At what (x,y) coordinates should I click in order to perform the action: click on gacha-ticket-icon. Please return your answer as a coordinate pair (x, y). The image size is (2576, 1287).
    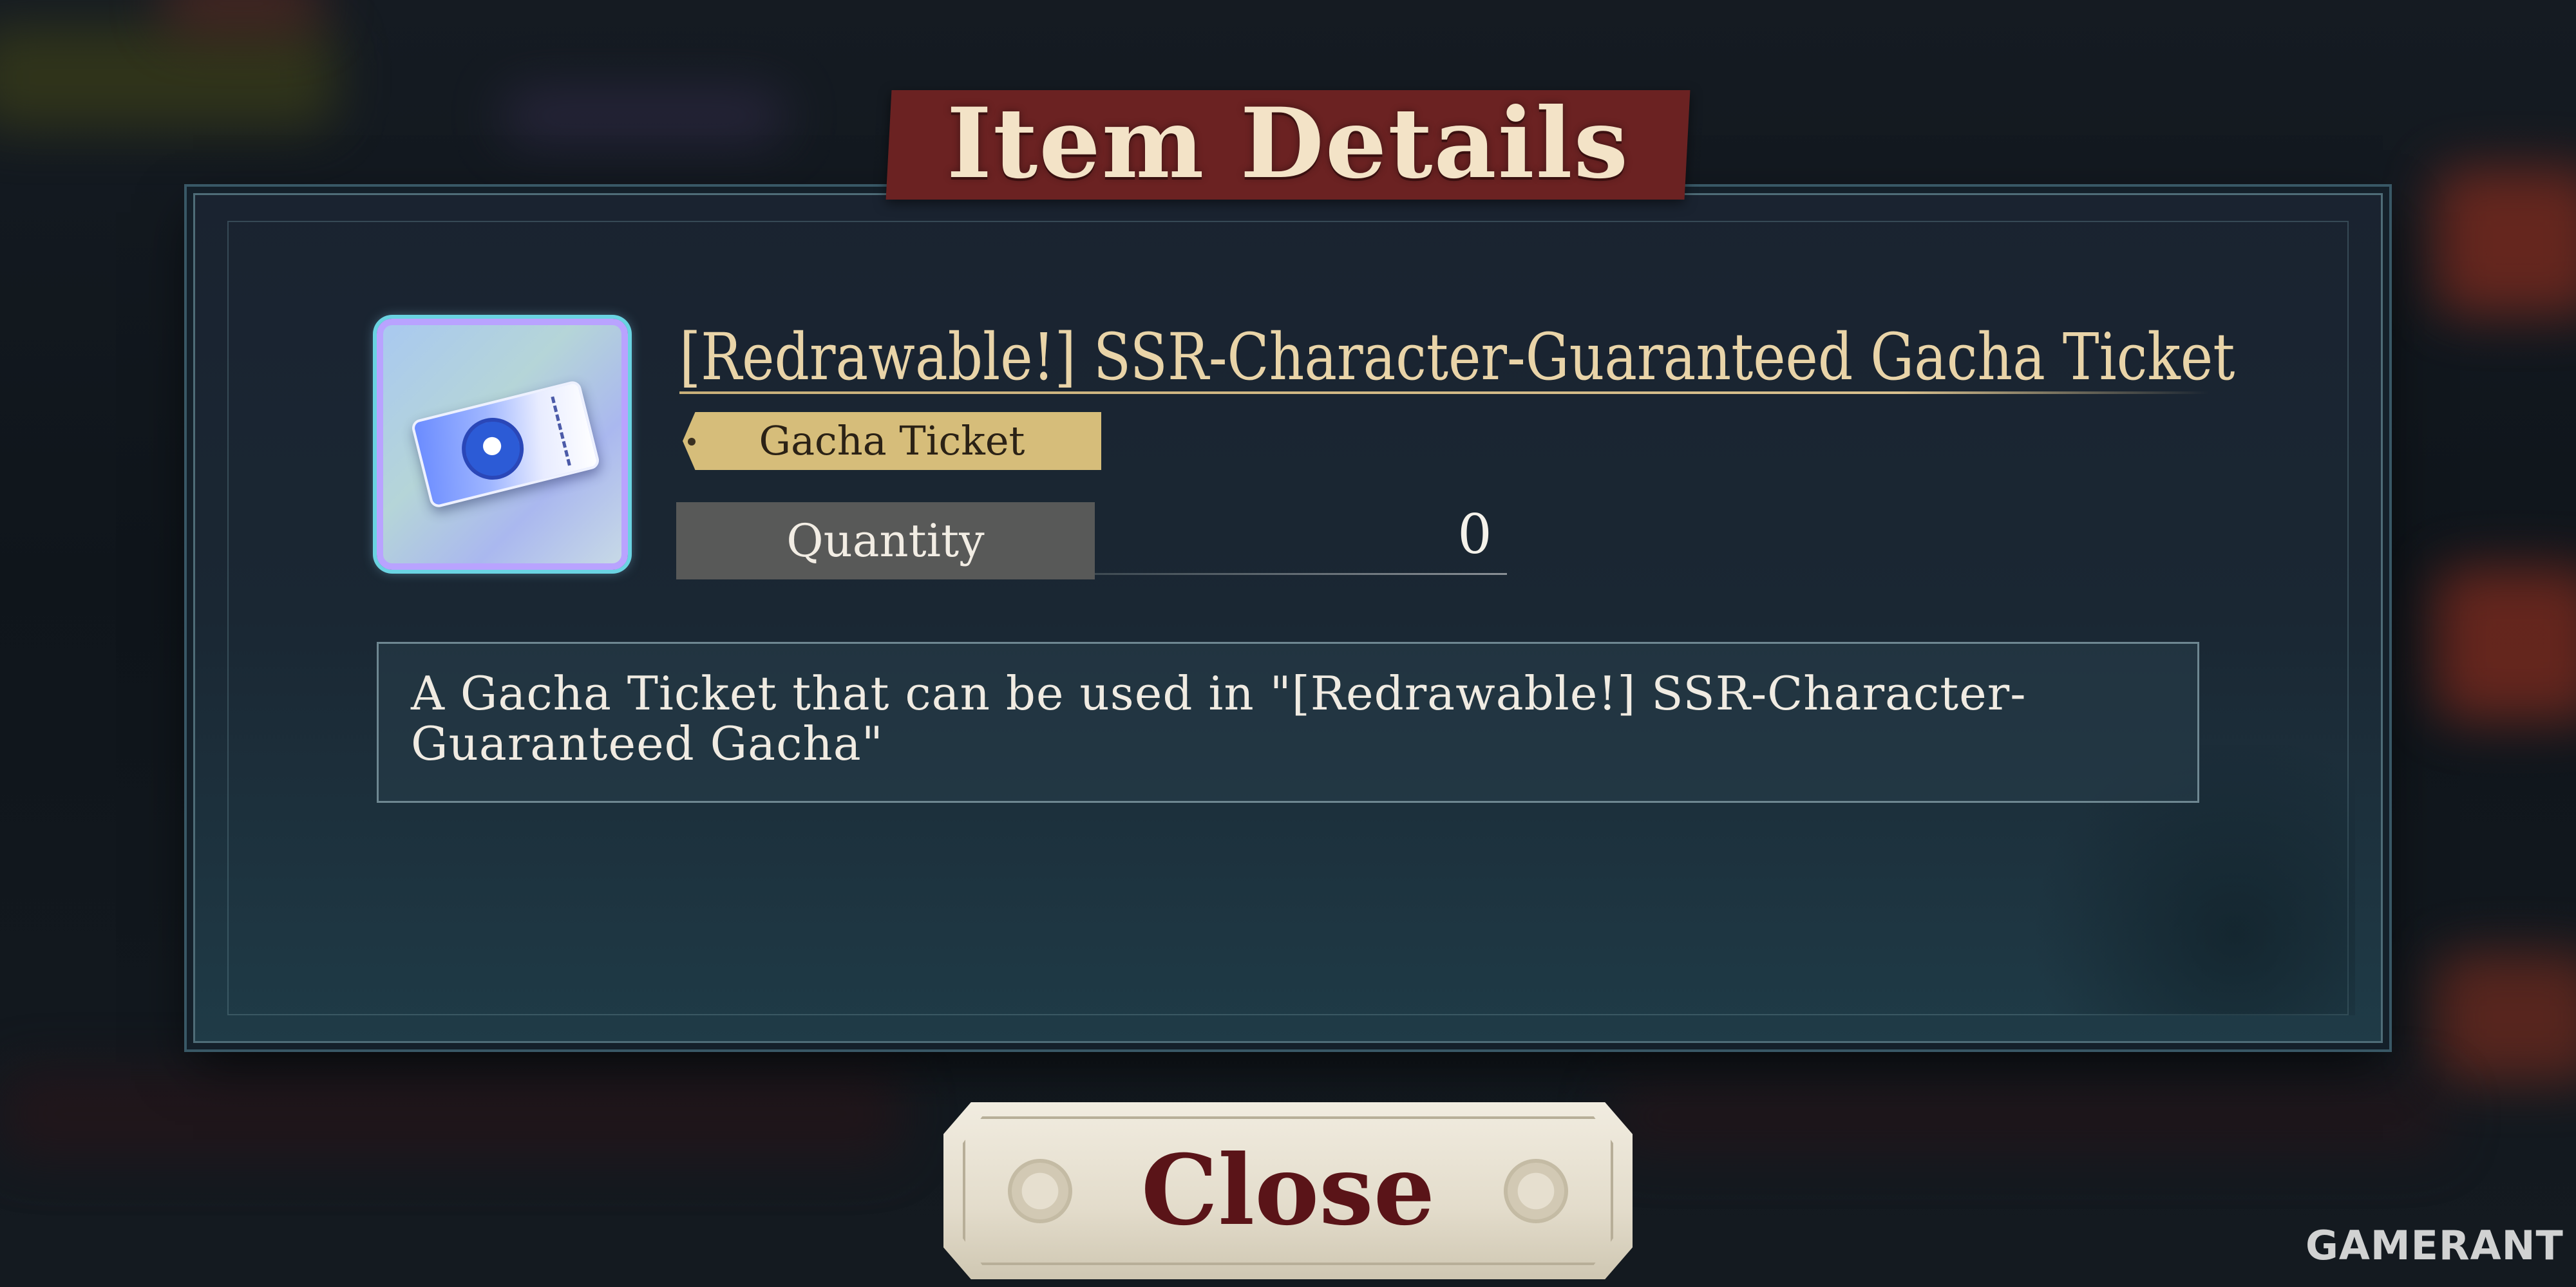
    Looking at the image, I should click on (502, 444).